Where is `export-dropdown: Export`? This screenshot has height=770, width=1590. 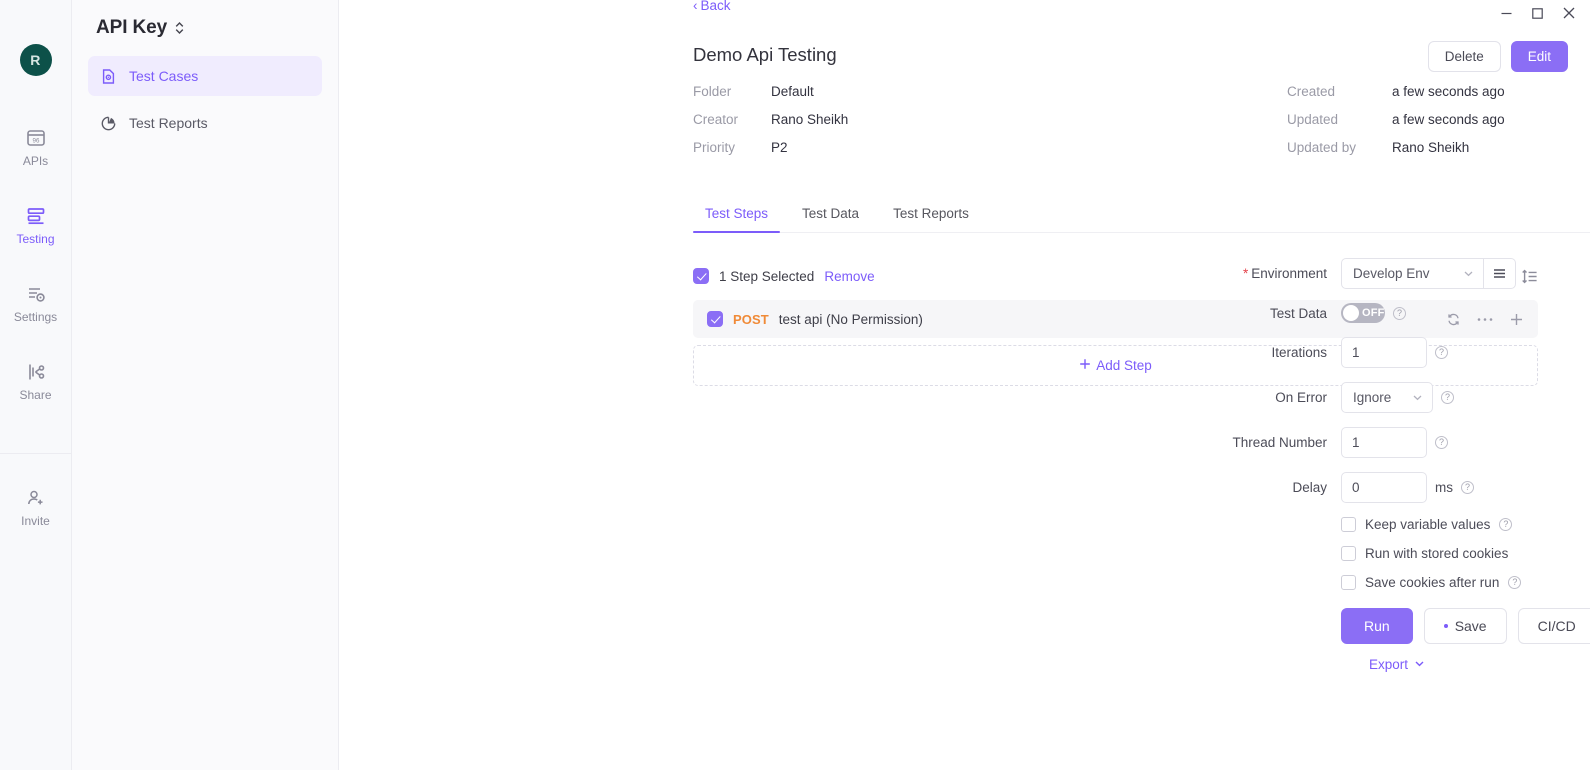
export-dropdown: Export is located at coordinates (1383, 664).